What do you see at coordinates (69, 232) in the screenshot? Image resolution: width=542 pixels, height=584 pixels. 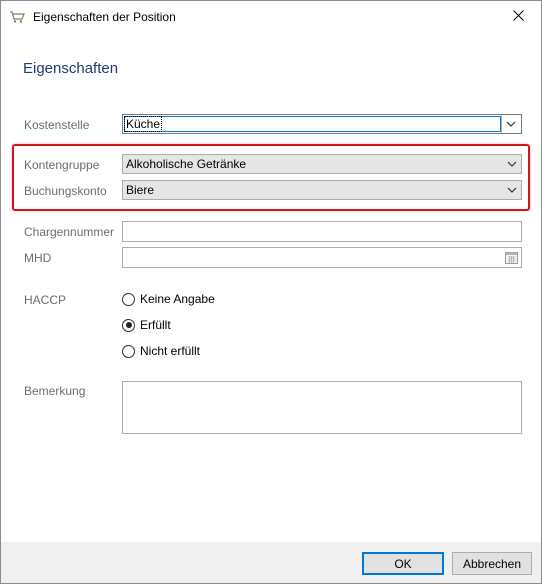 I see `chargennummer-label: Chargennummer` at bounding box center [69, 232].